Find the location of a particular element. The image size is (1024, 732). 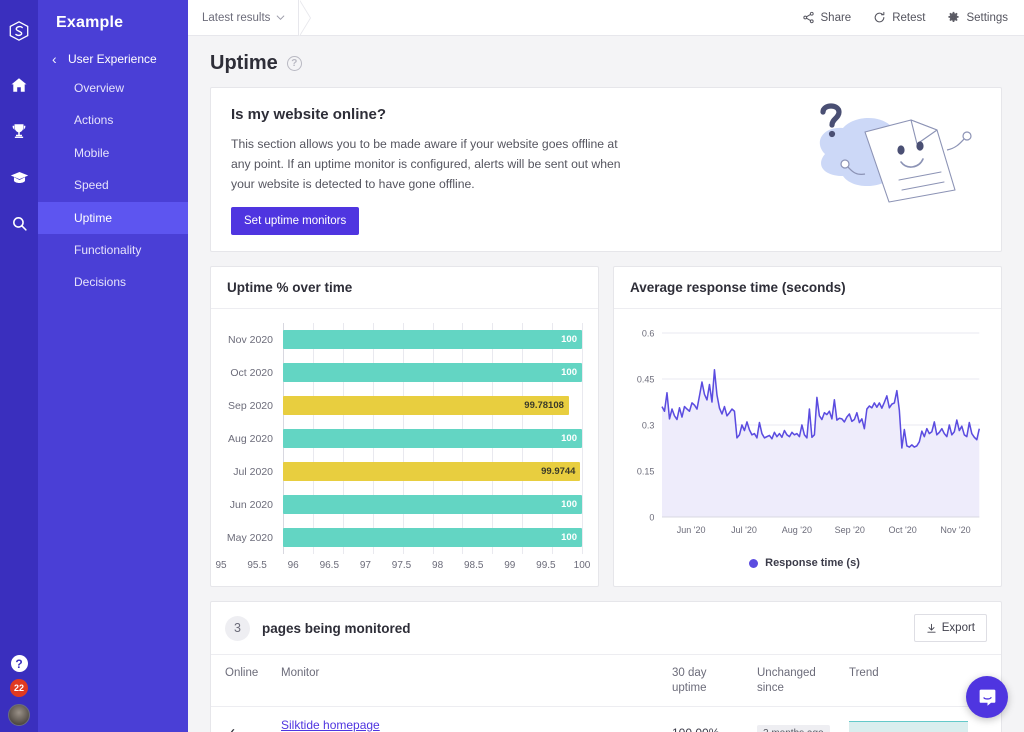

settings-button: Settings is located at coordinates (977, 17).